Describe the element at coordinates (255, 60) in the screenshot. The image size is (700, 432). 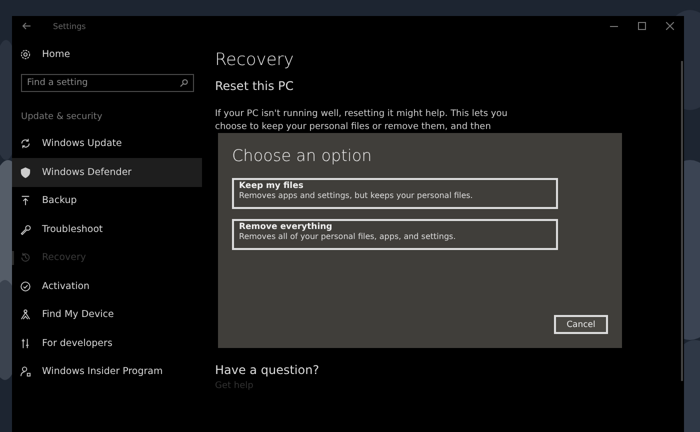
I see `page-title: Recovery` at that location.